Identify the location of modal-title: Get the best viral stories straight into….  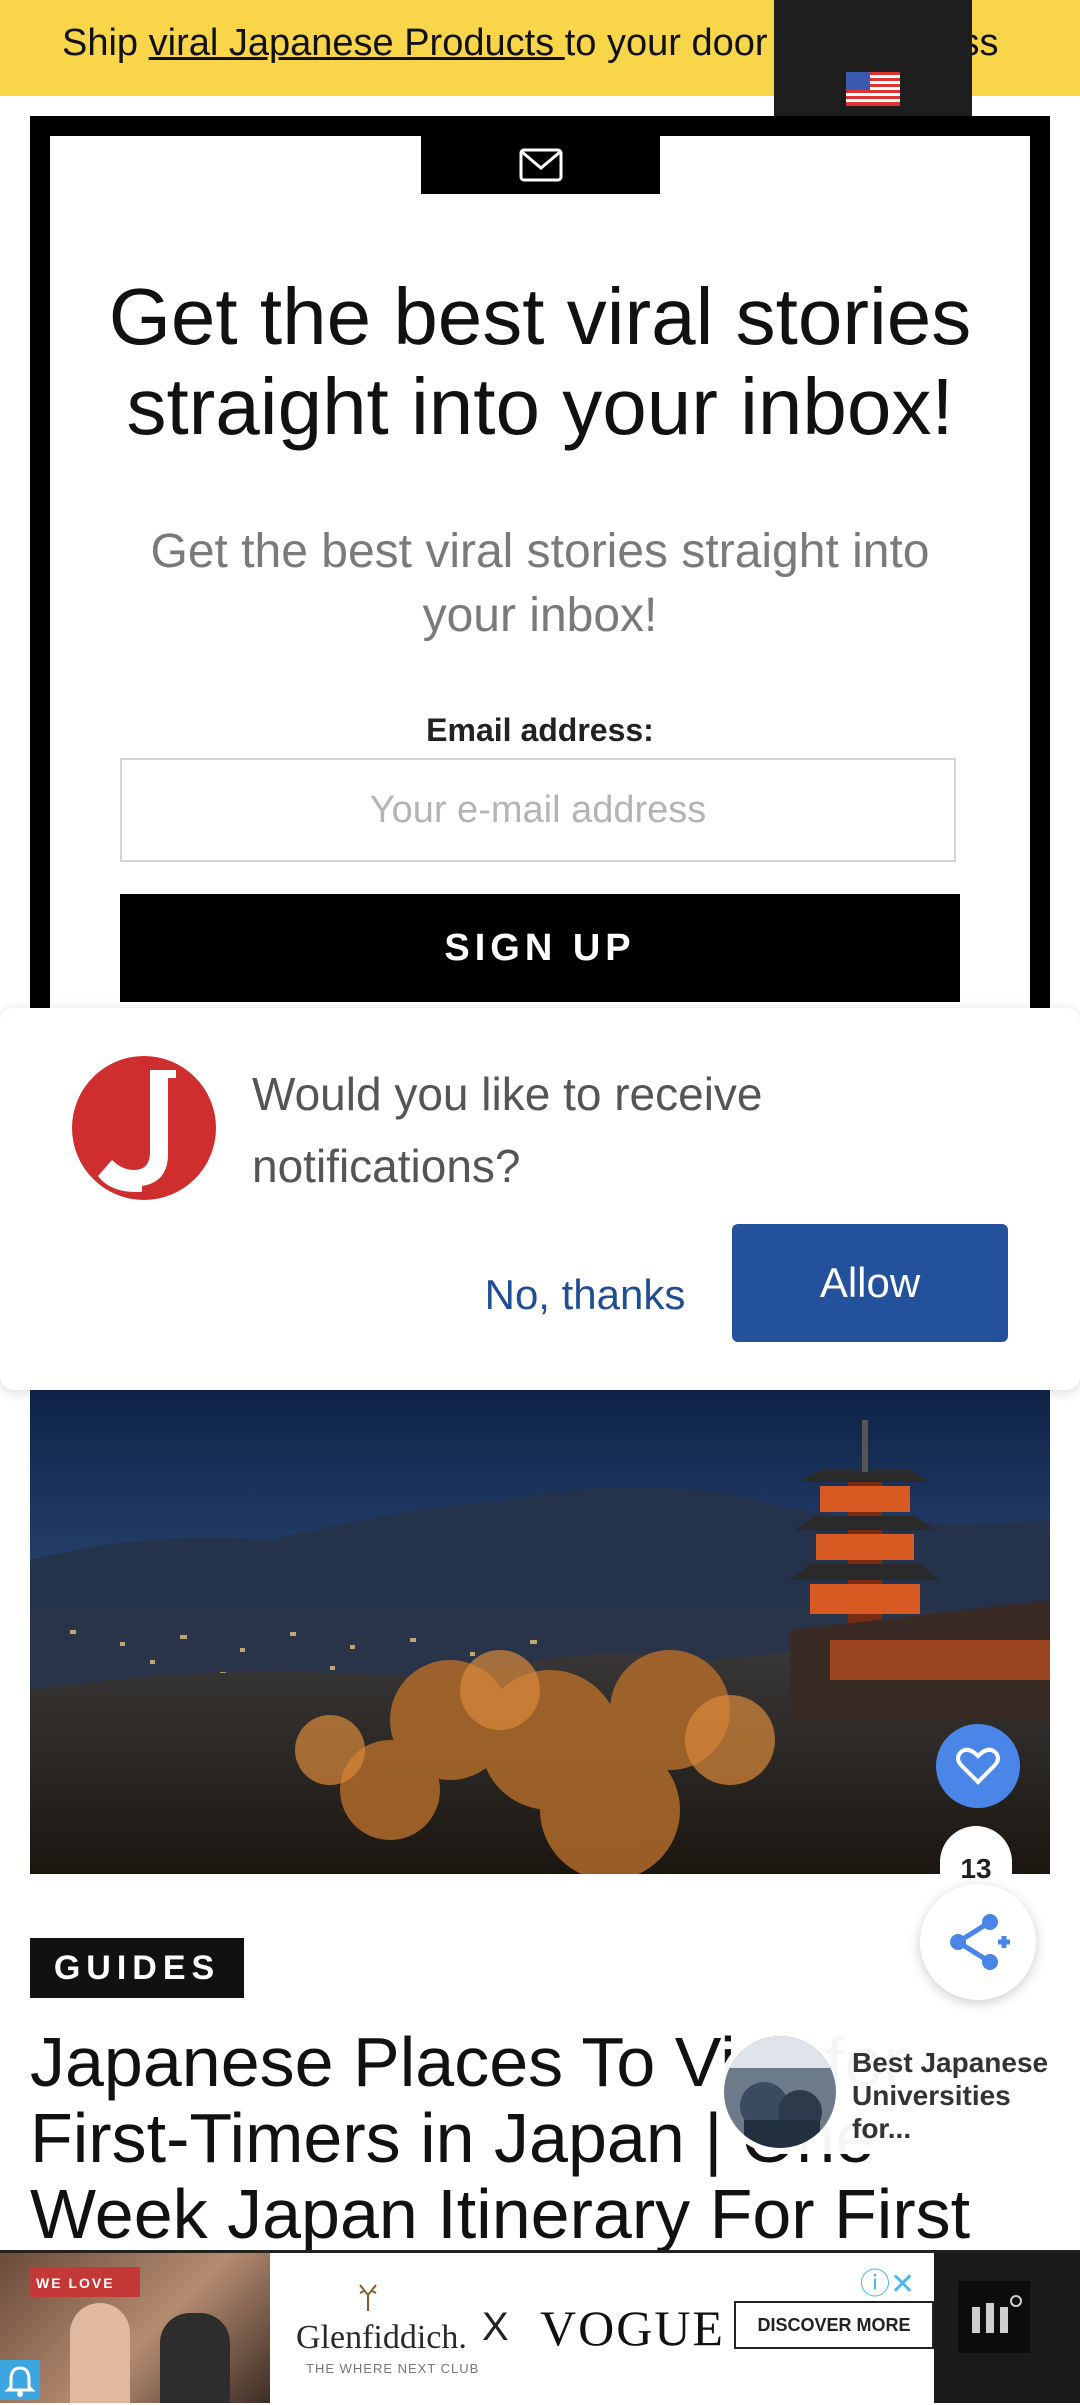
(540, 361).